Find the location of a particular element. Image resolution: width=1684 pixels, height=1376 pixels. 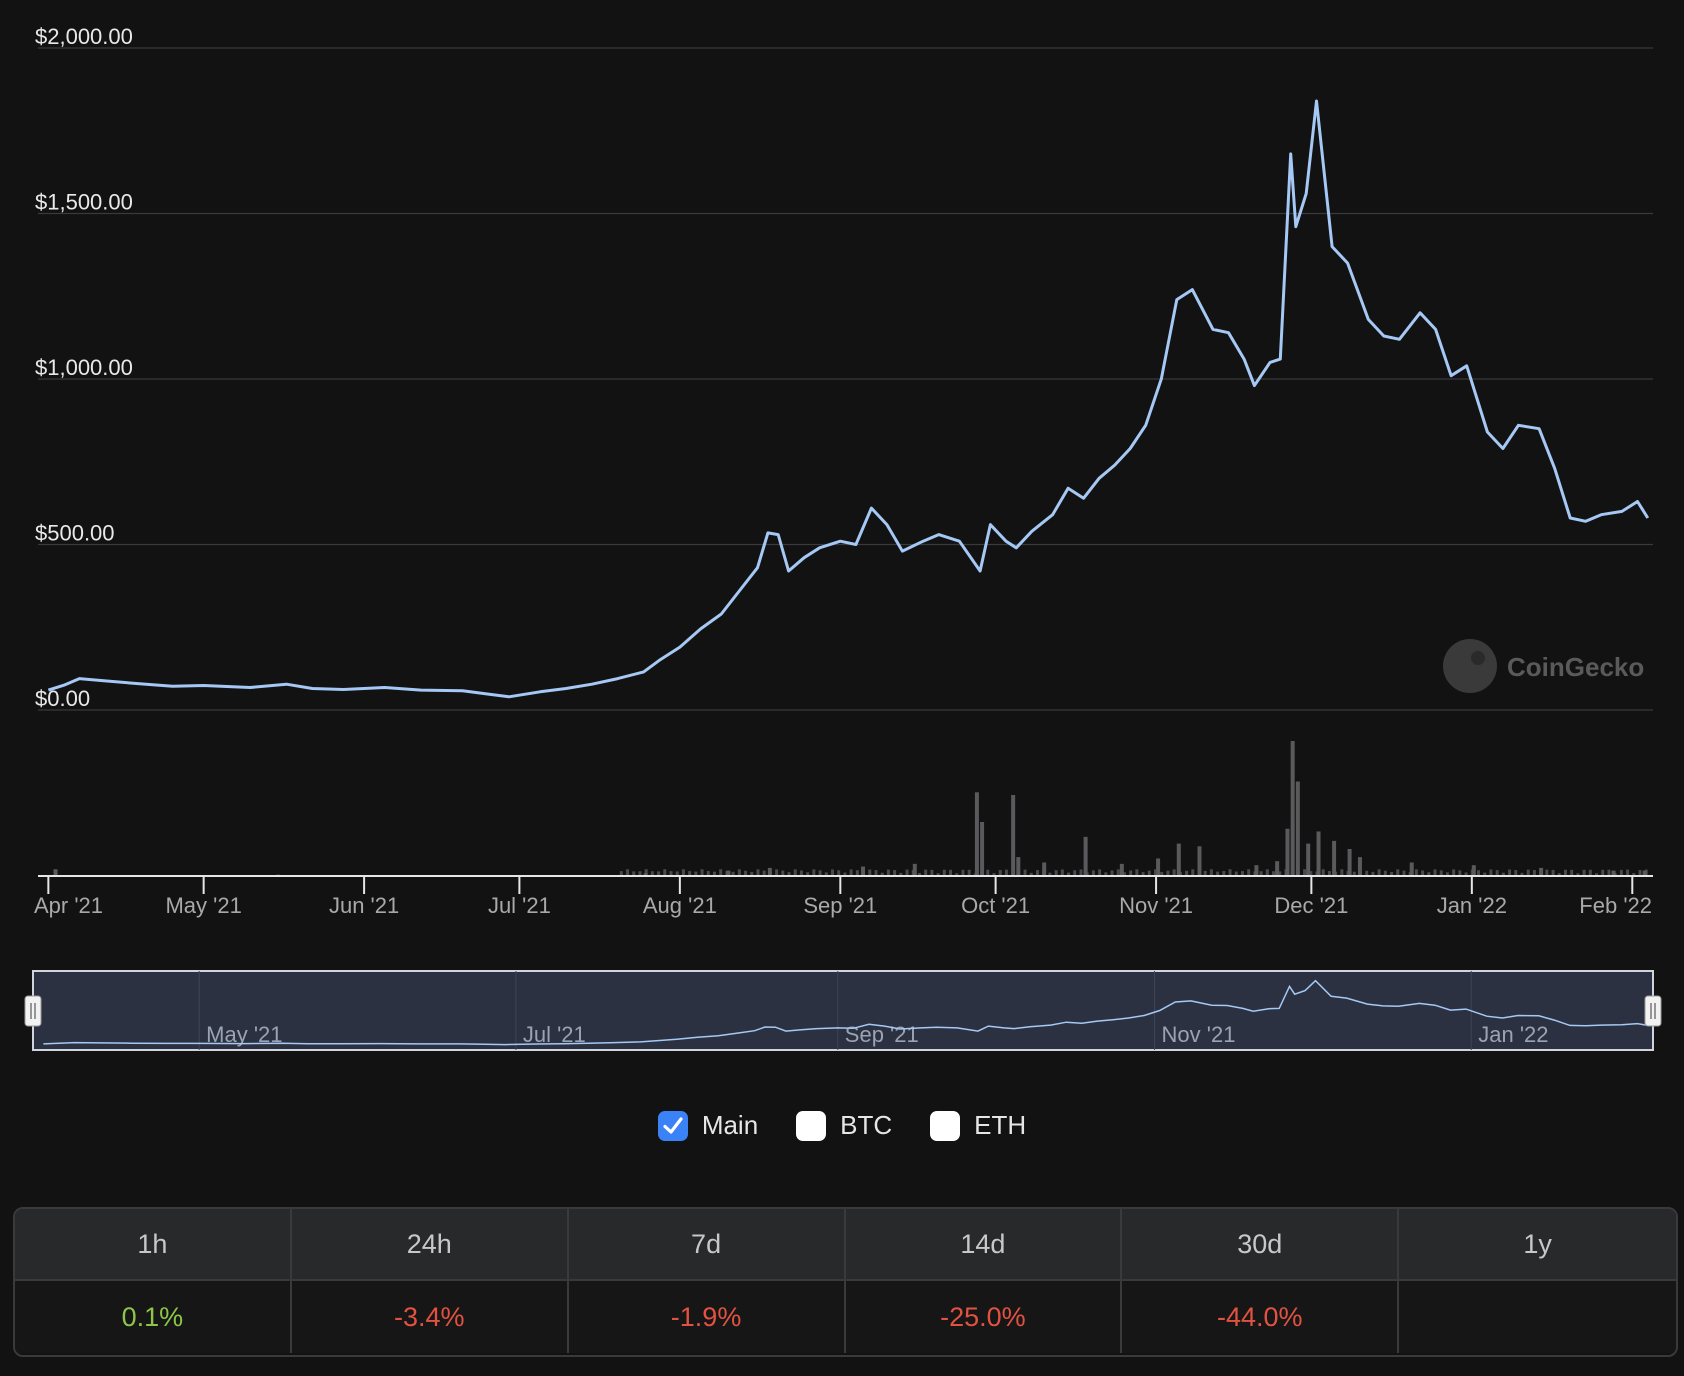

navigator-handle-left-grip is located at coordinates (33, 1011).